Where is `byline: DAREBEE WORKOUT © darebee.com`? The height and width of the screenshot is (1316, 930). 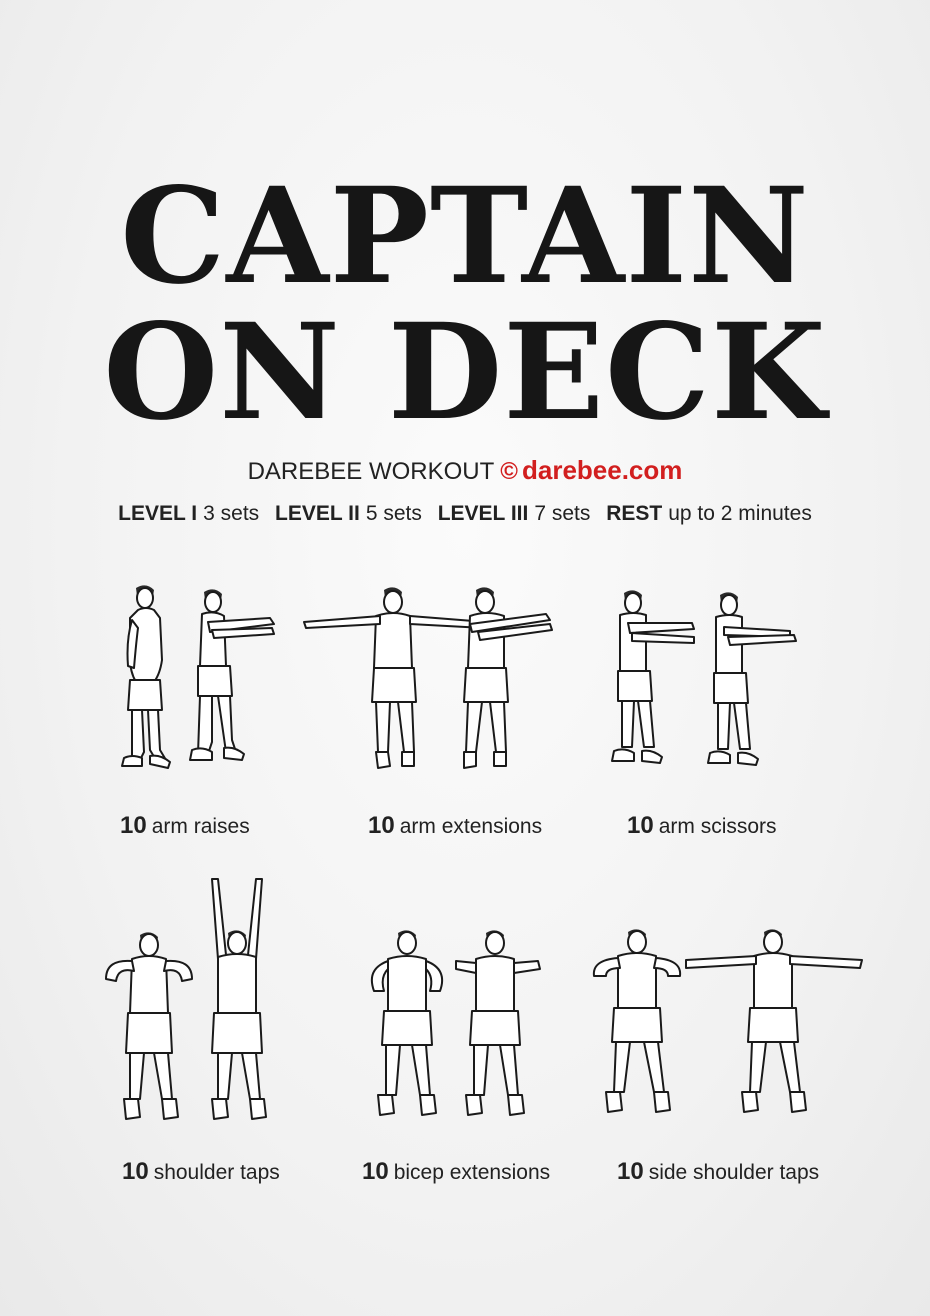
byline: DAREBEE WORKOUT © darebee.com is located at coordinates (465, 471).